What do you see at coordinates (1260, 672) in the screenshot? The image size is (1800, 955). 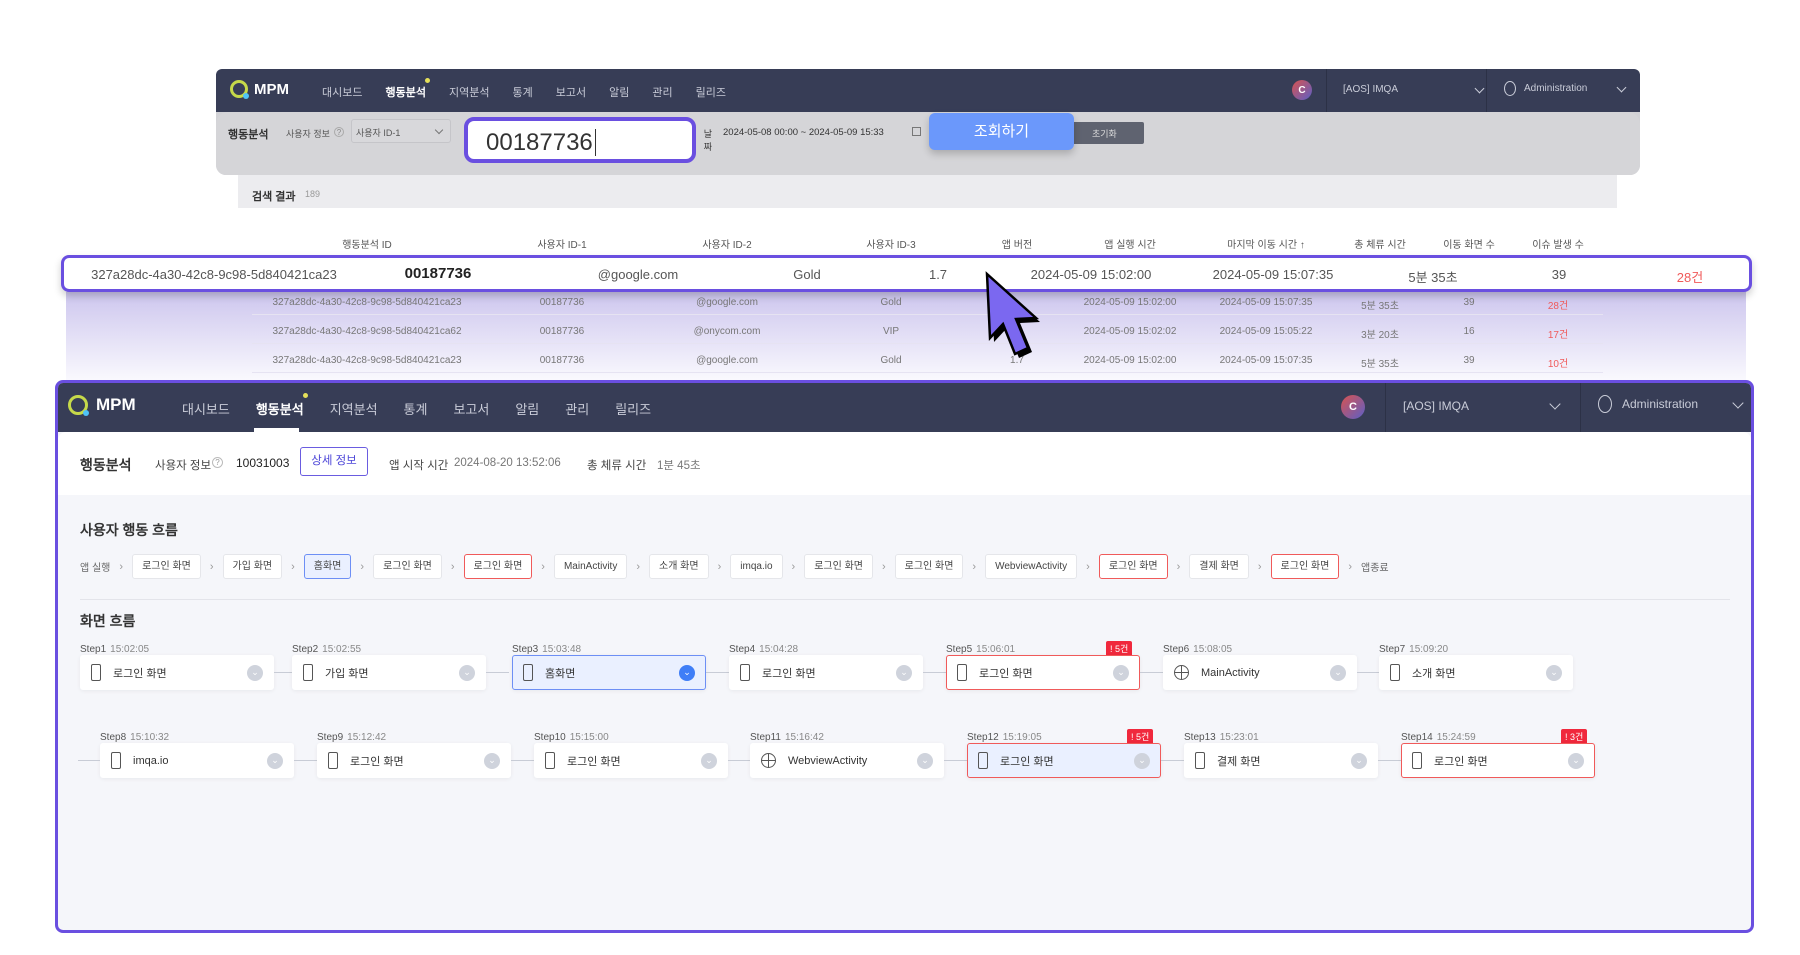 I see `step-card: MainActivity ⌄` at bounding box center [1260, 672].